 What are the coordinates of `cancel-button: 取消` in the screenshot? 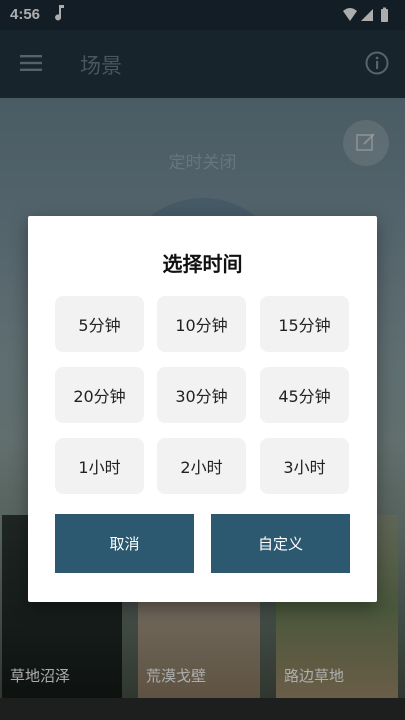 It's located at (124, 543).